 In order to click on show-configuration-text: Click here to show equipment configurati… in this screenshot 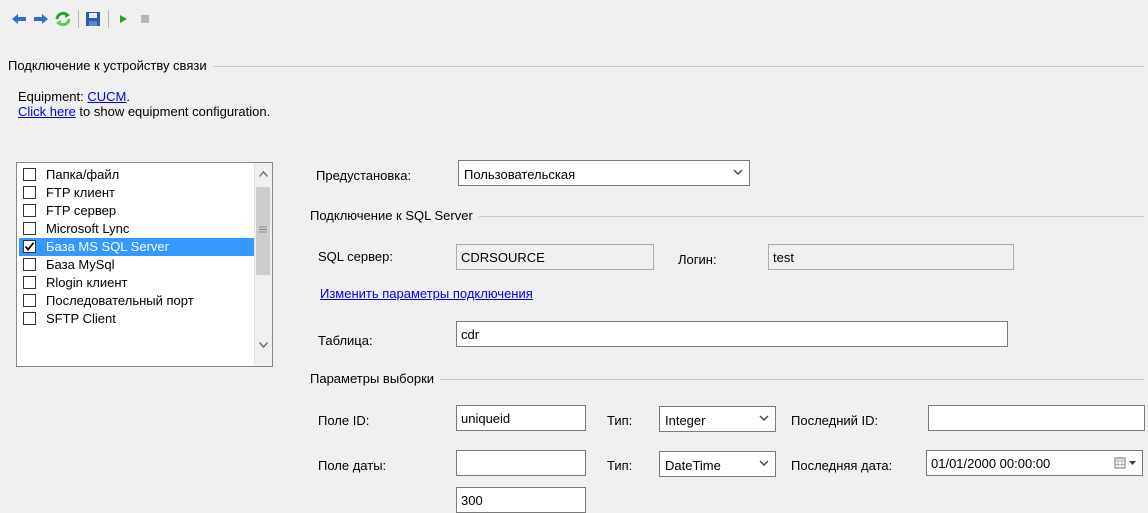, I will do `click(144, 111)`.